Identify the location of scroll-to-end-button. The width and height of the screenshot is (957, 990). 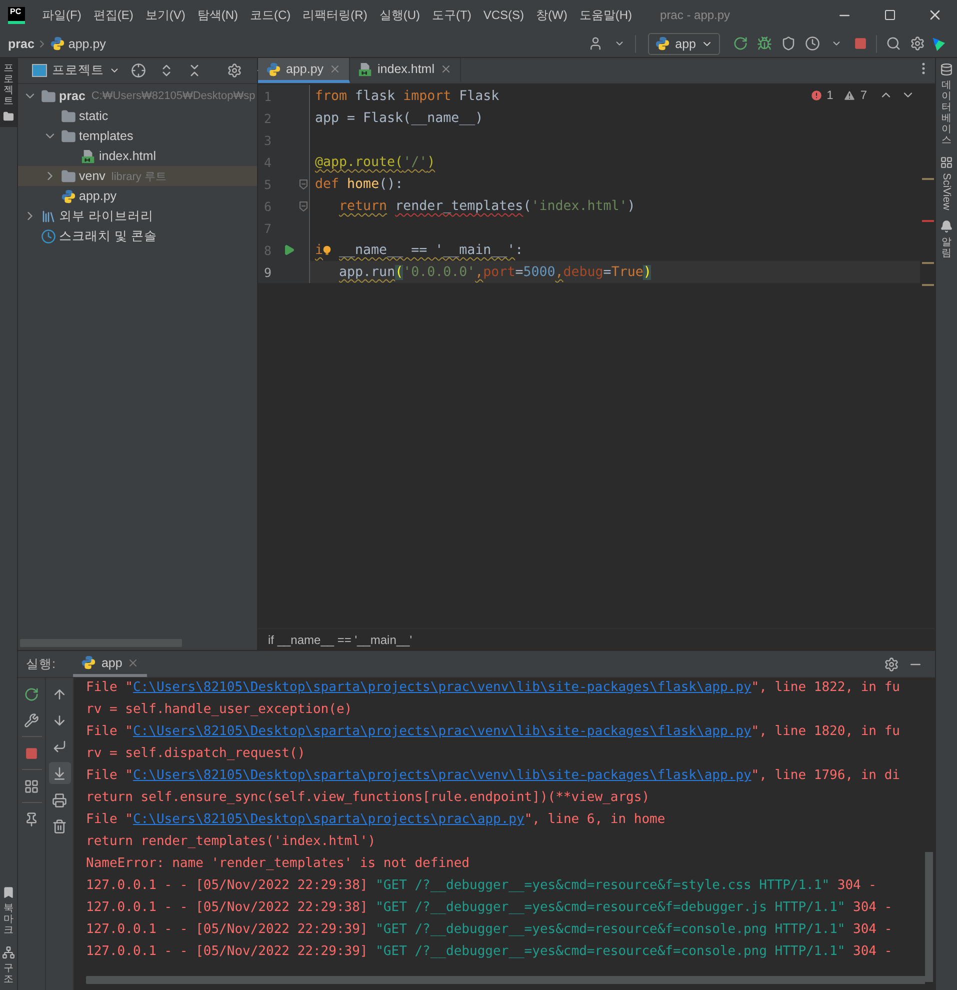
(59, 773).